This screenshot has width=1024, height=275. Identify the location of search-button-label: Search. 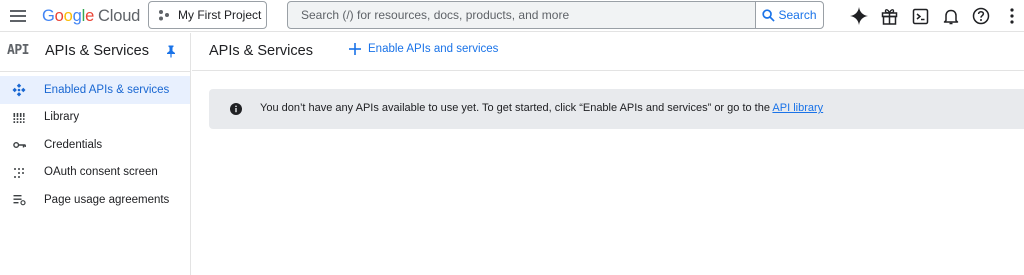
(797, 15).